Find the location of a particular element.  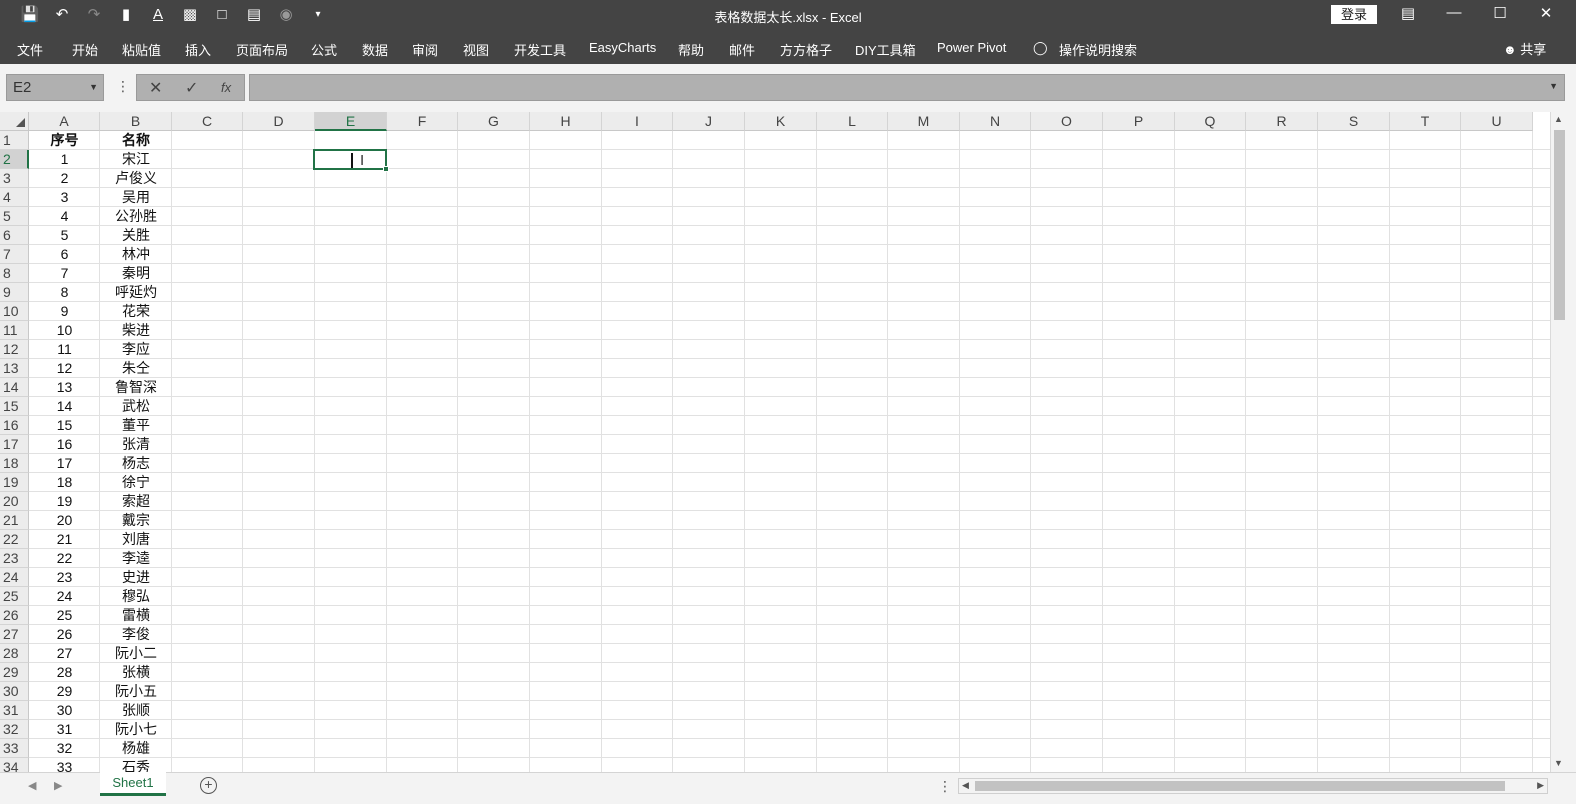

scroll-down-icon: ▼ is located at coordinates (1558, 763).